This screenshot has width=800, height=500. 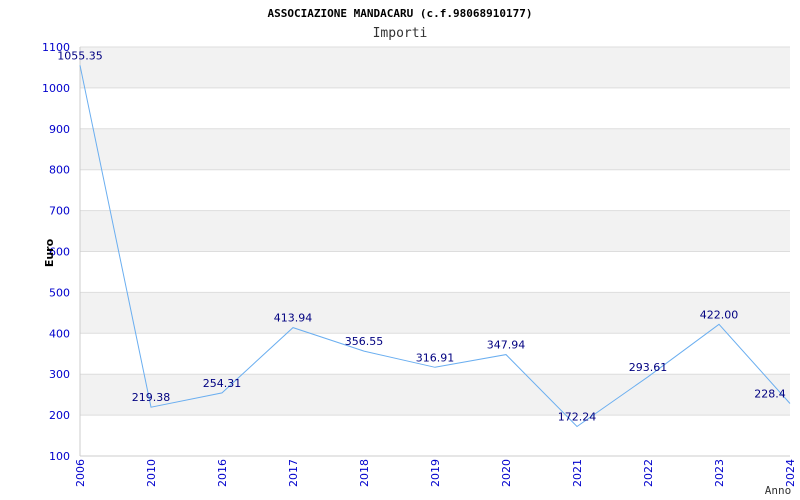 I want to click on data-label: 316.91, so click(x=435, y=357).